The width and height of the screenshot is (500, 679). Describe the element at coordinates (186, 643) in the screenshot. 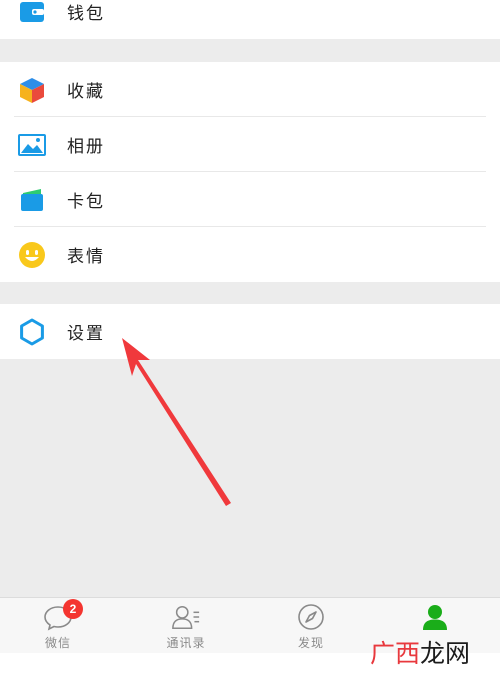

I see `tab-label: 通讯录` at that location.